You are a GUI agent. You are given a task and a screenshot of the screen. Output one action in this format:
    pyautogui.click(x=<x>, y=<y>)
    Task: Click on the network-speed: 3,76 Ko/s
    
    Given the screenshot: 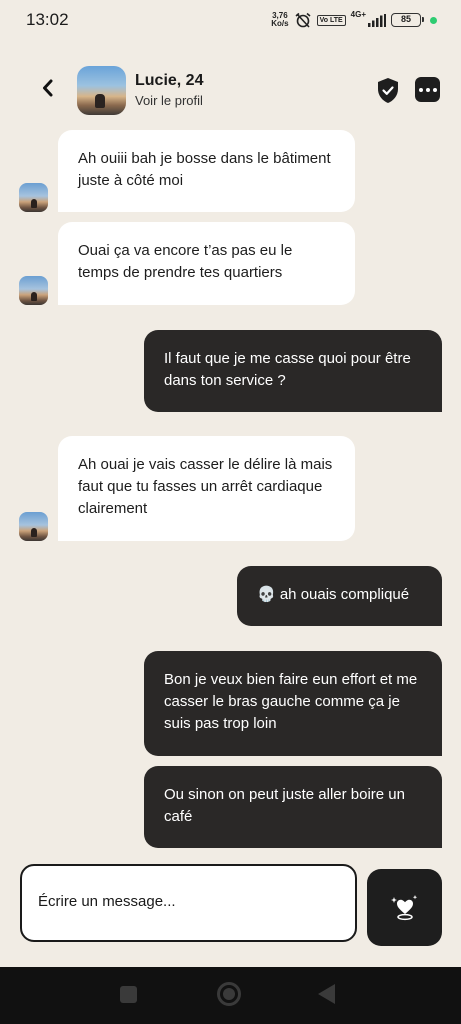 What is the action you would take?
    pyautogui.click(x=279, y=20)
    